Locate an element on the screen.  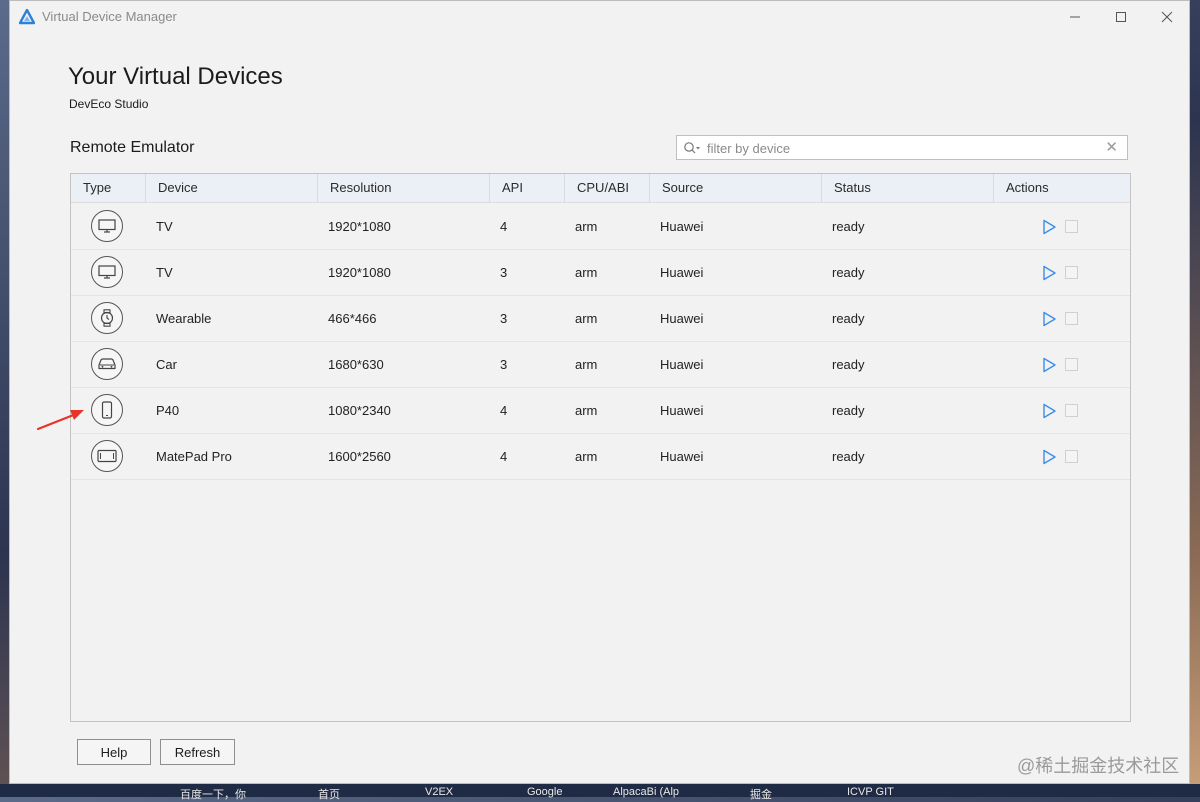
help-button: Help is located at coordinates (114, 752).